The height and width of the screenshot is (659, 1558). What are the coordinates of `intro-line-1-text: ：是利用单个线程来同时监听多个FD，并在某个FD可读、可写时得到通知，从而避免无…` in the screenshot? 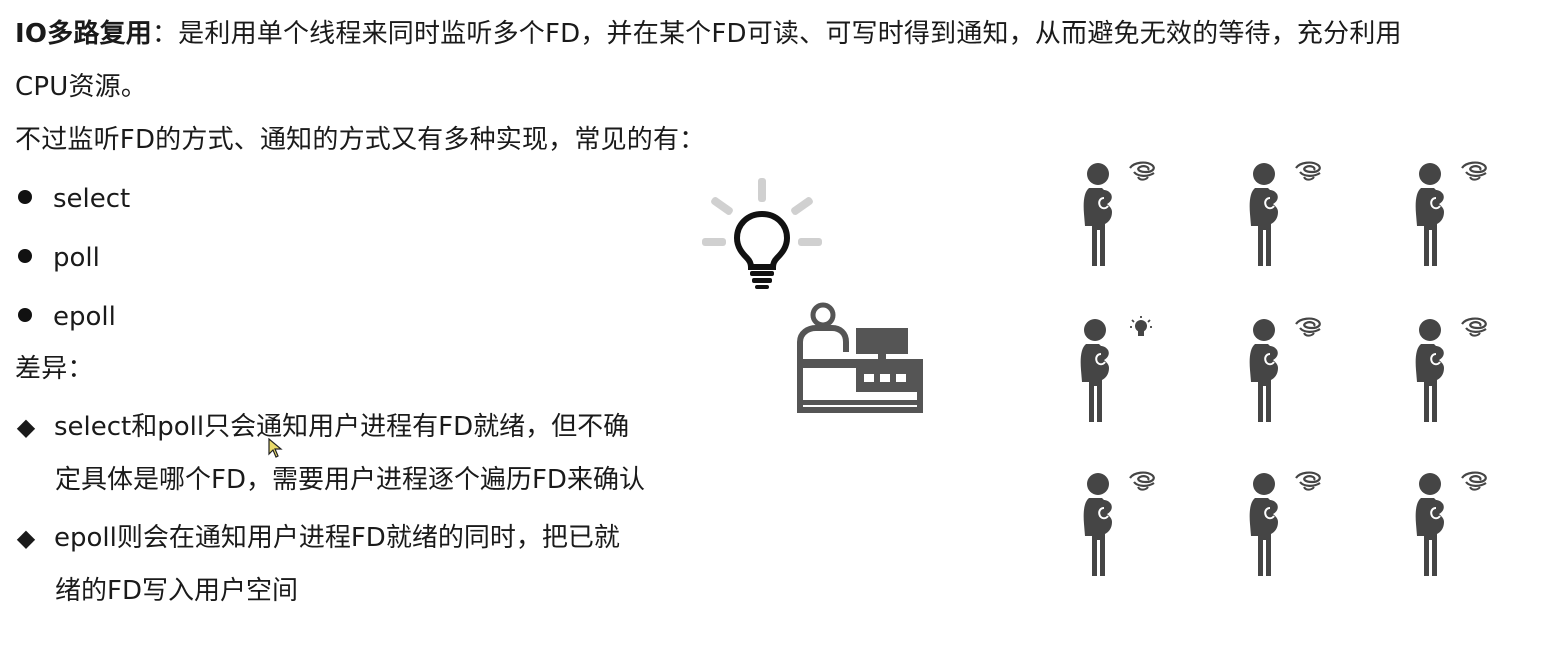 It's located at (776, 34).